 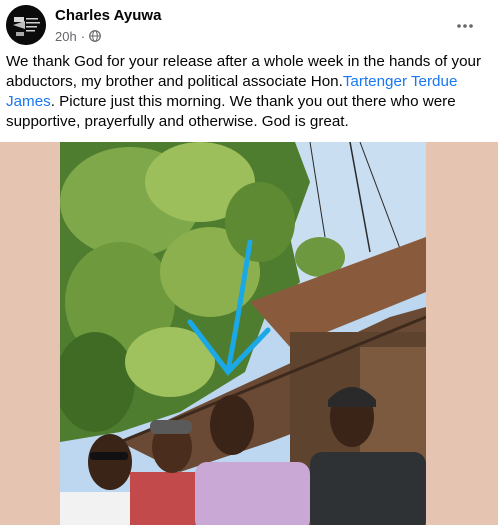 What do you see at coordinates (465, 26) in the screenshot?
I see `more-options-icon` at bounding box center [465, 26].